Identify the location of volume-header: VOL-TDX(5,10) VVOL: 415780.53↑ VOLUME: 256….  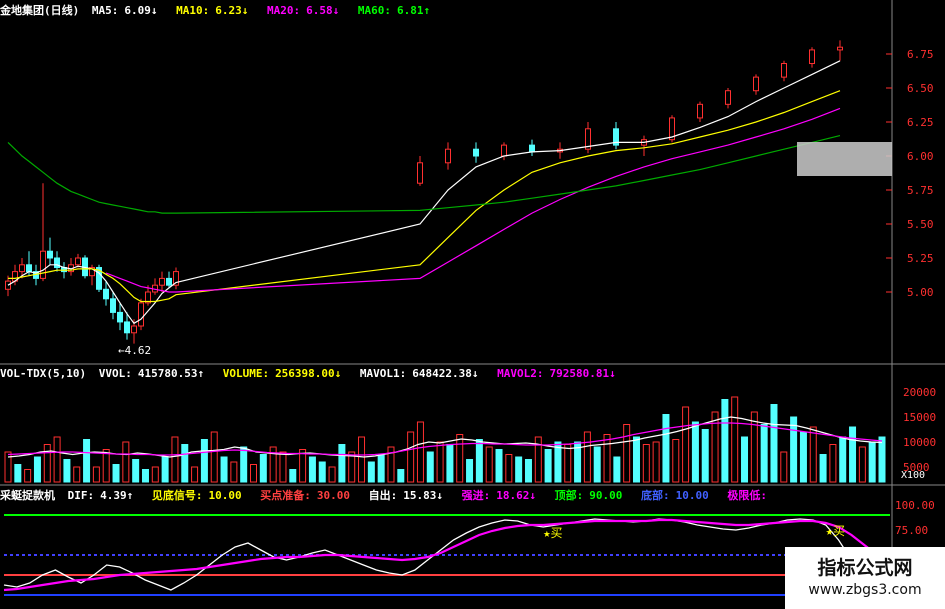
(314, 375).